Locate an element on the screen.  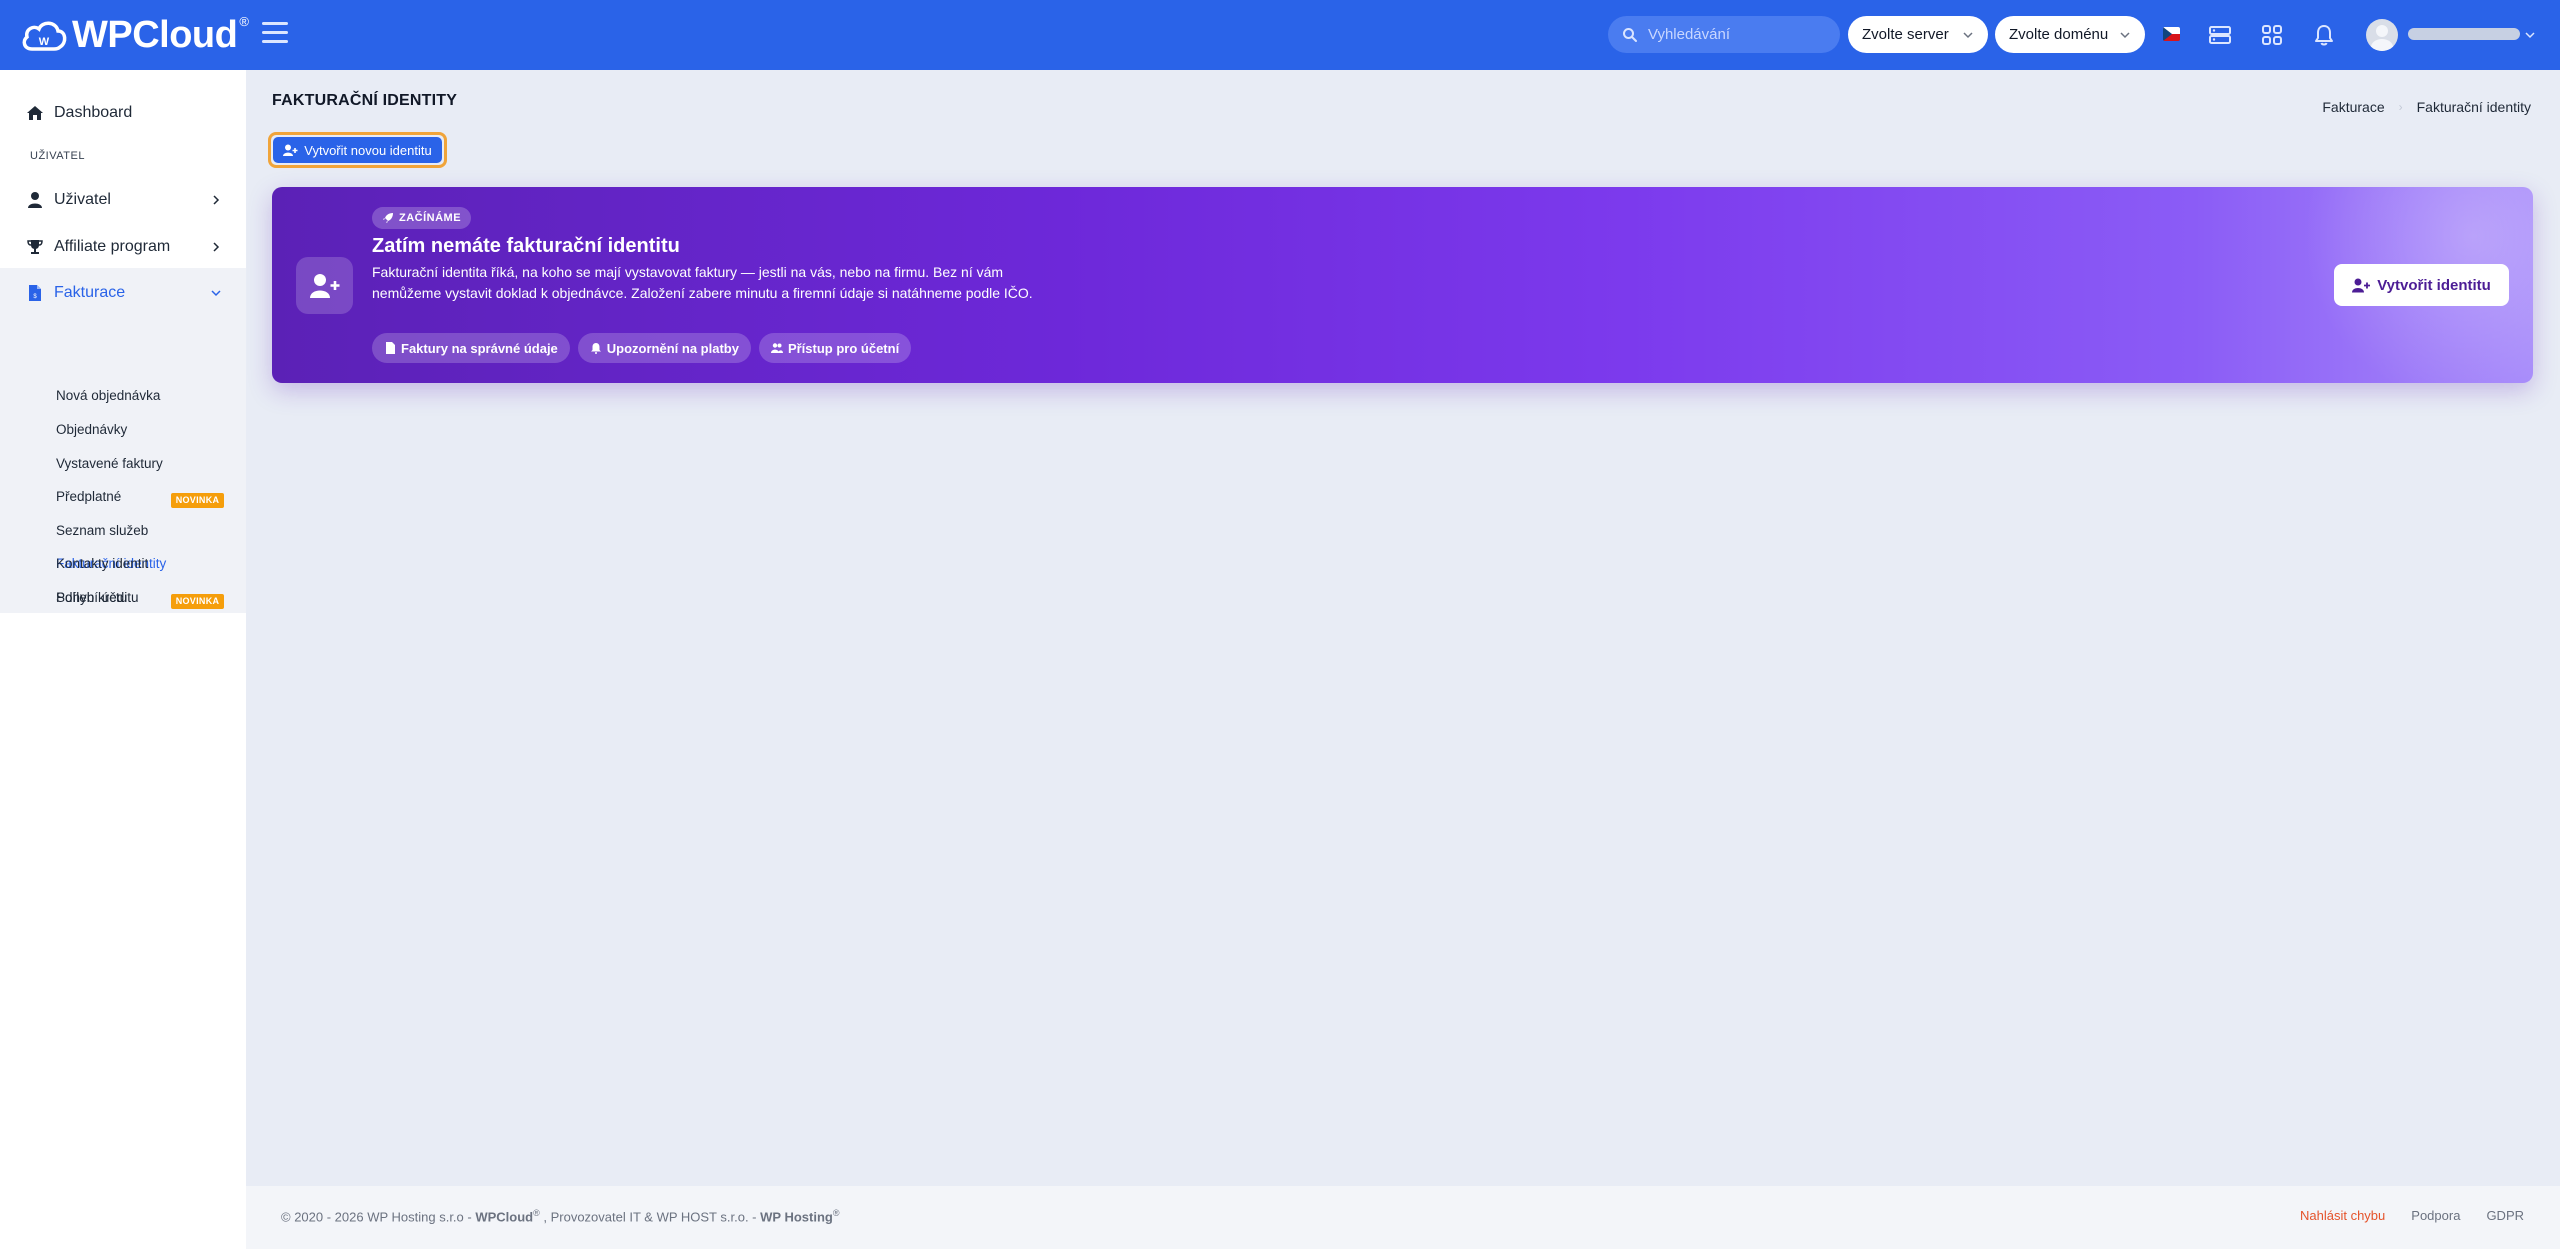
sidebar-subitem-orders: Objednávky is located at coordinates (91, 429).